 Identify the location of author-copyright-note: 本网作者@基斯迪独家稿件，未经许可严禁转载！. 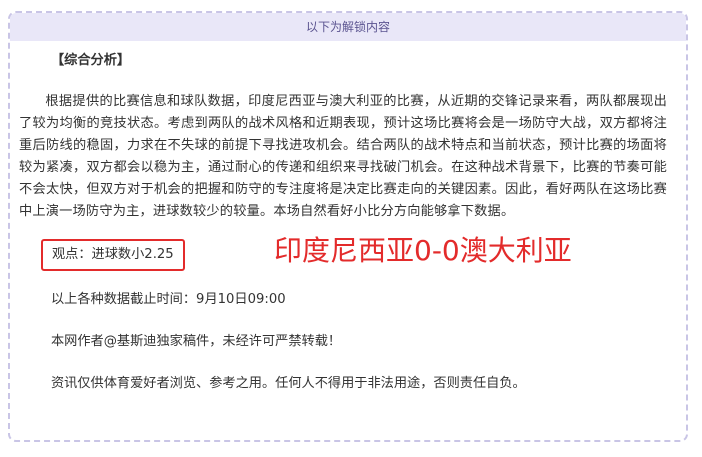
(196, 341).